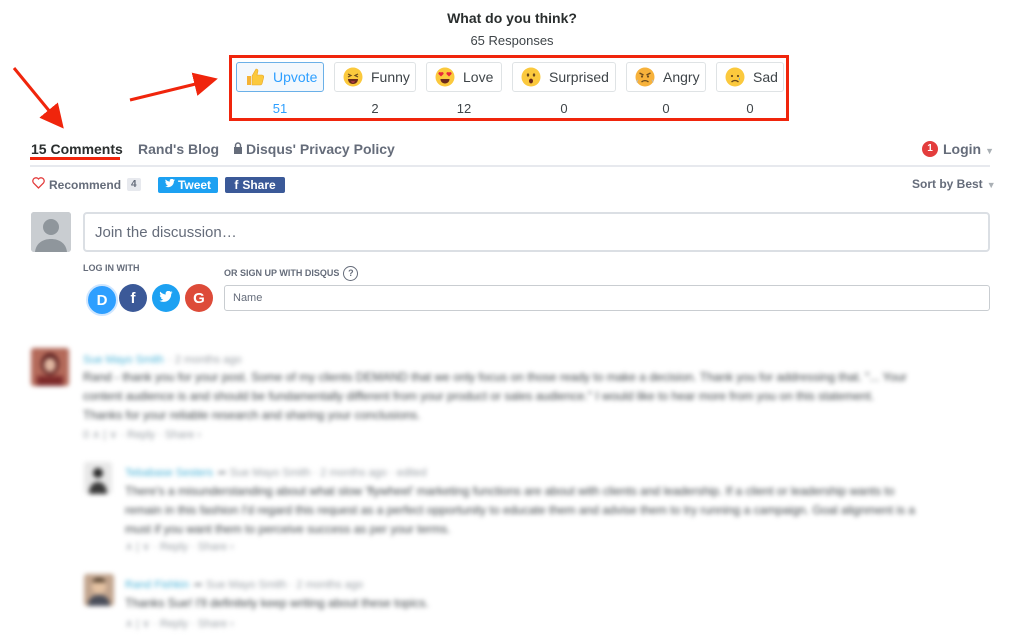 This screenshot has width=1024, height=638. I want to click on recommend-count: 4, so click(134, 184).